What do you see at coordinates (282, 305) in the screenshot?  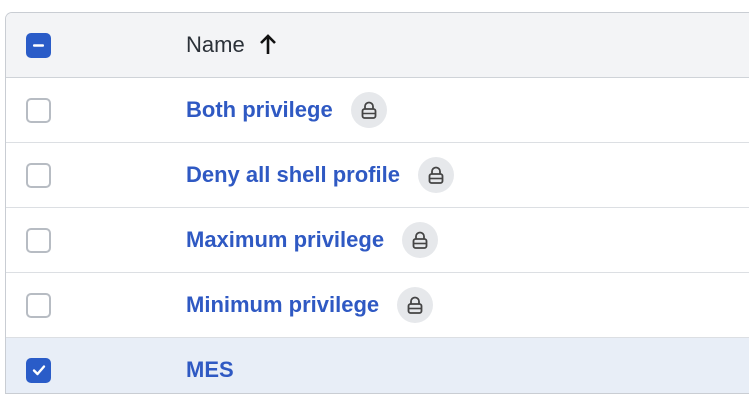 I see `profile-name-link: Minimum privilege` at bounding box center [282, 305].